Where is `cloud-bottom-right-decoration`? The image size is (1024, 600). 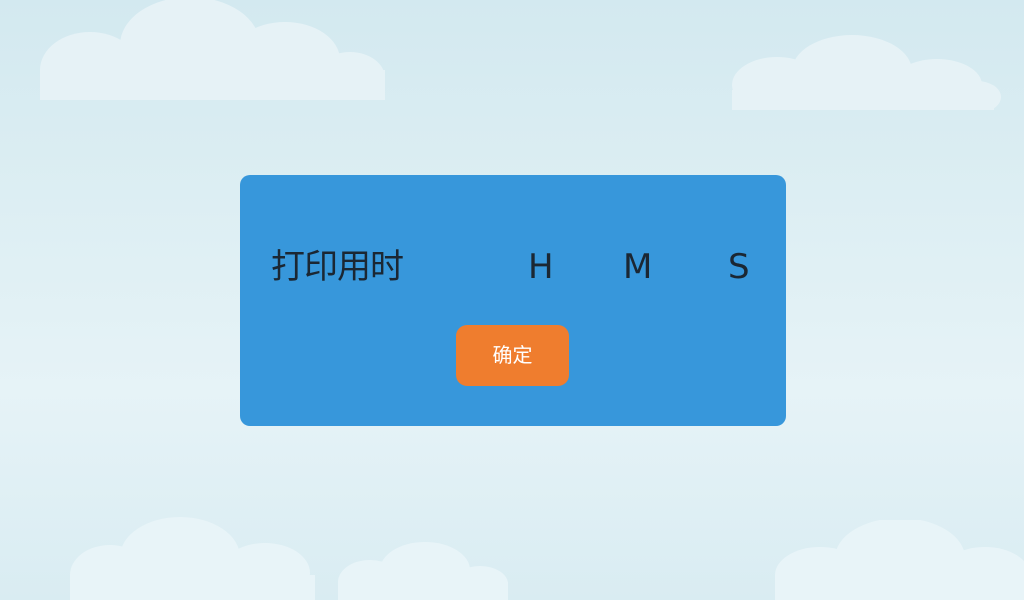 cloud-bottom-right-decoration is located at coordinates (899, 560).